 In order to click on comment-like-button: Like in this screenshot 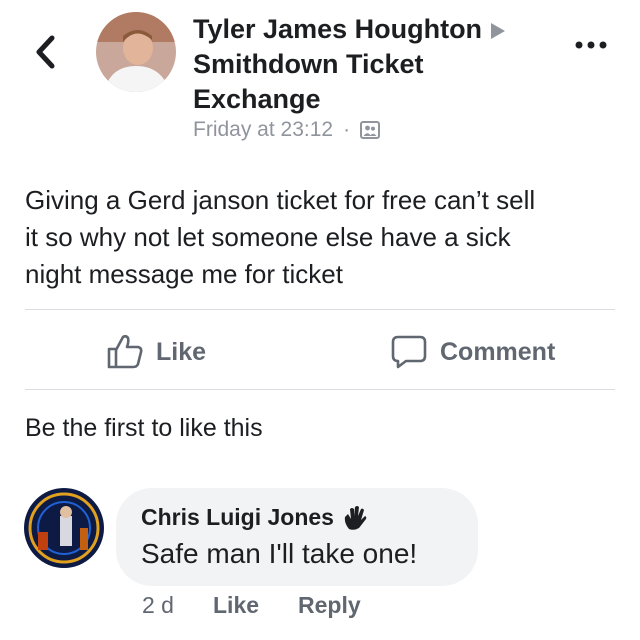, I will do `click(236, 605)`.